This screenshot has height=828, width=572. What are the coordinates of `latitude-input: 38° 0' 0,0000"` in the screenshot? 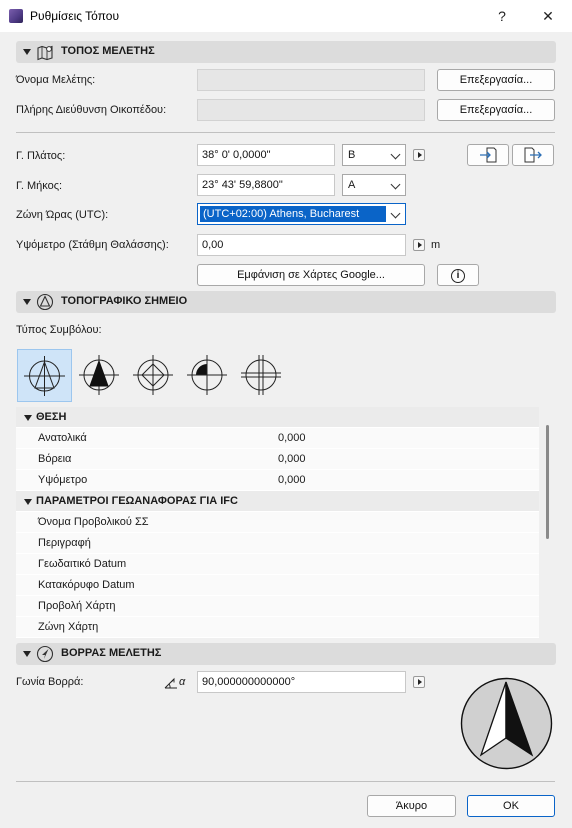 It's located at (266, 155).